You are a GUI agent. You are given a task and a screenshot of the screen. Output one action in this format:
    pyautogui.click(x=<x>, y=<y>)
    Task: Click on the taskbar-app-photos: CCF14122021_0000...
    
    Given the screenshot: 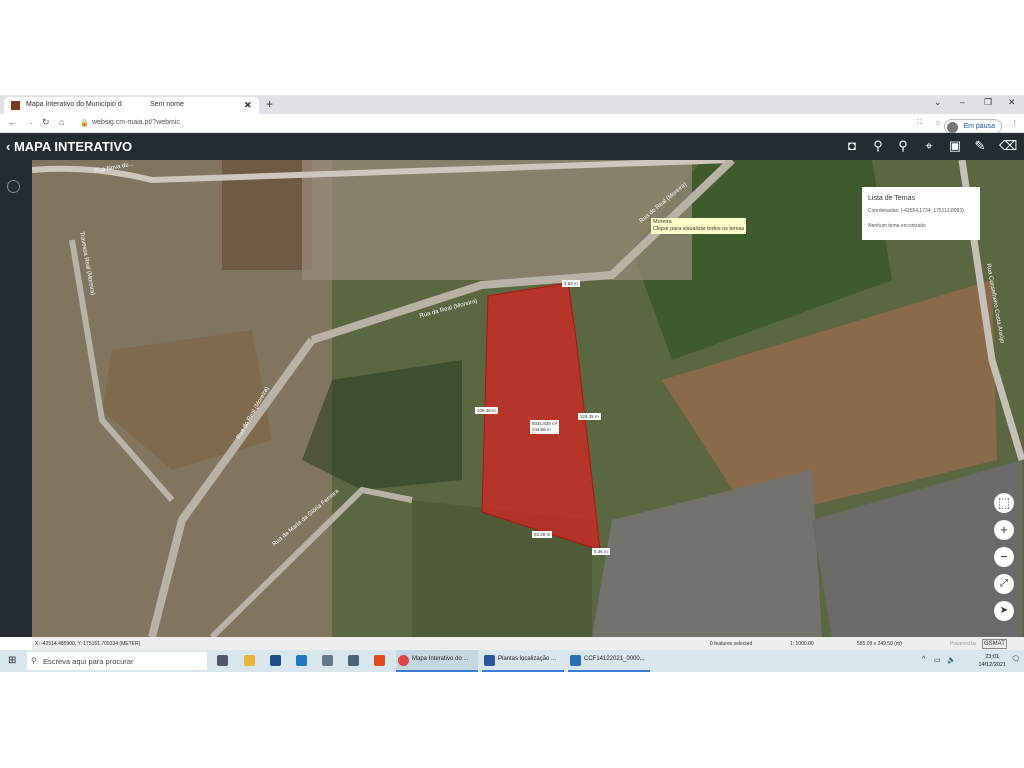 What is the action you would take?
    pyautogui.click(x=609, y=661)
    